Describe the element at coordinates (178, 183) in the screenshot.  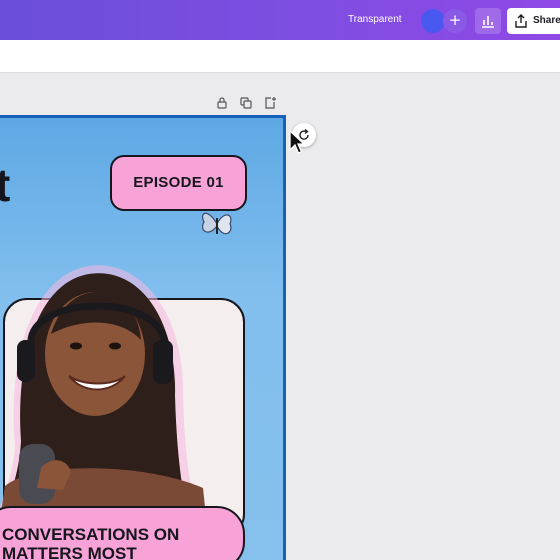
I see `episode-badge: EPISODE 01` at that location.